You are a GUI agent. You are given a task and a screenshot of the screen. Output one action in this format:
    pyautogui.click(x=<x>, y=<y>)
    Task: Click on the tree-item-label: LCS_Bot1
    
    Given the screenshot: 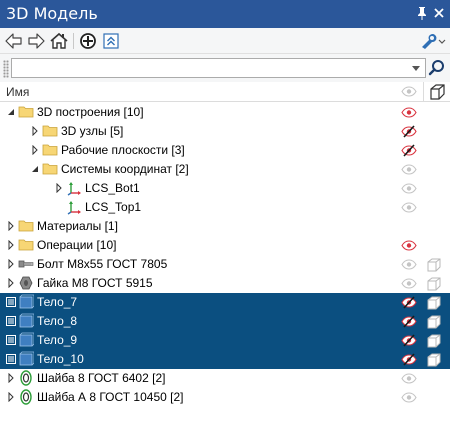 What is the action you would take?
    pyautogui.click(x=112, y=188)
    